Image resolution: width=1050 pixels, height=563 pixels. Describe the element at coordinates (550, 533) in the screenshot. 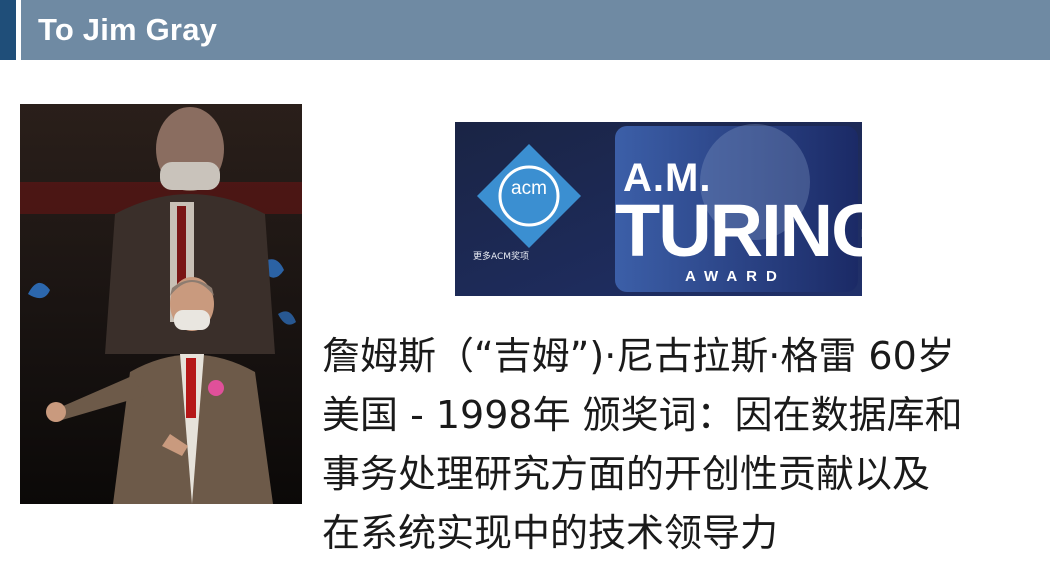

I see `caption-line: 在系统实现中的技术领导力` at that location.